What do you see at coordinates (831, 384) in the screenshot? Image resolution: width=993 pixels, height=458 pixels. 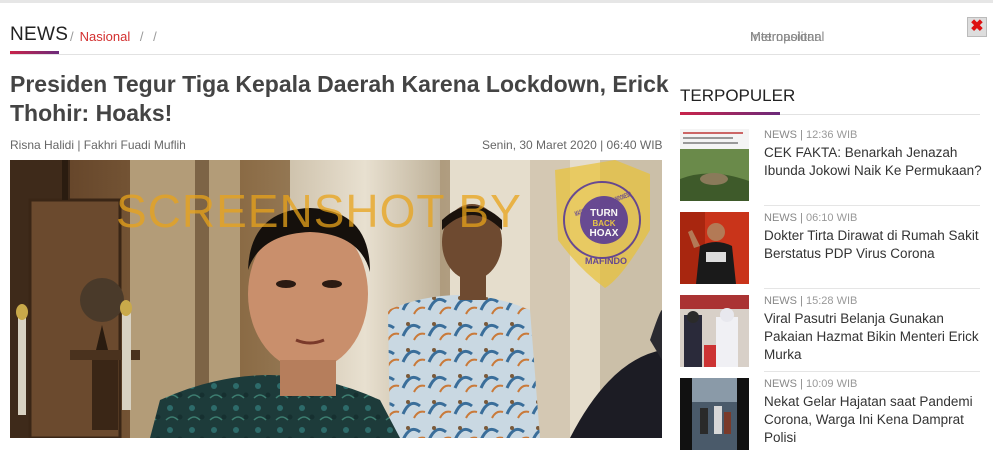 I see `popular-time: 10:09 WIB` at bounding box center [831, 384].